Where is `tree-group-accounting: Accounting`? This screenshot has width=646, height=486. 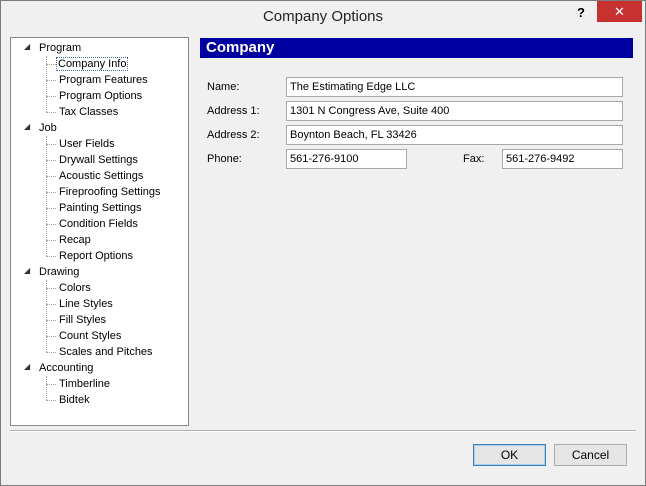 tree-group-accounting: Accounting is located at coordinates (66, 368).